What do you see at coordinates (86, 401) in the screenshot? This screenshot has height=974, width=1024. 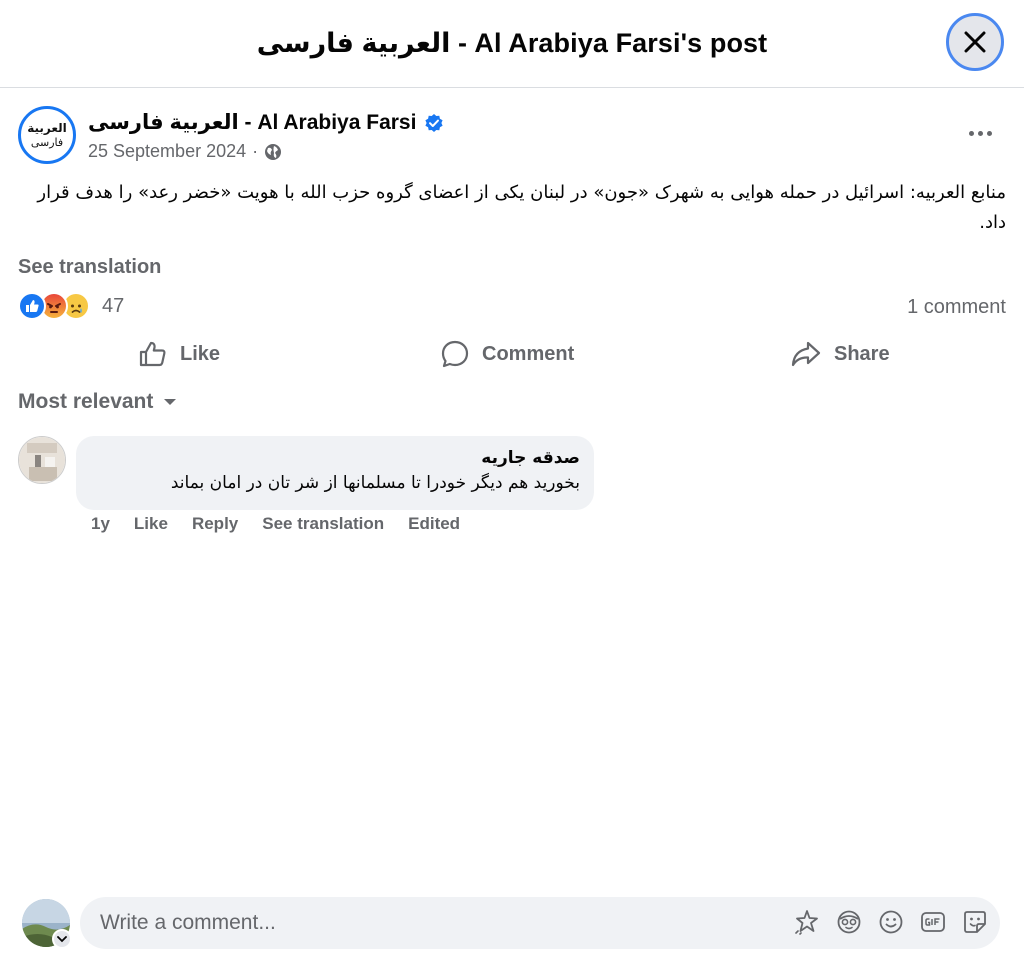 I see `sort-label: Most relevant` at bounding box center [86, 401].